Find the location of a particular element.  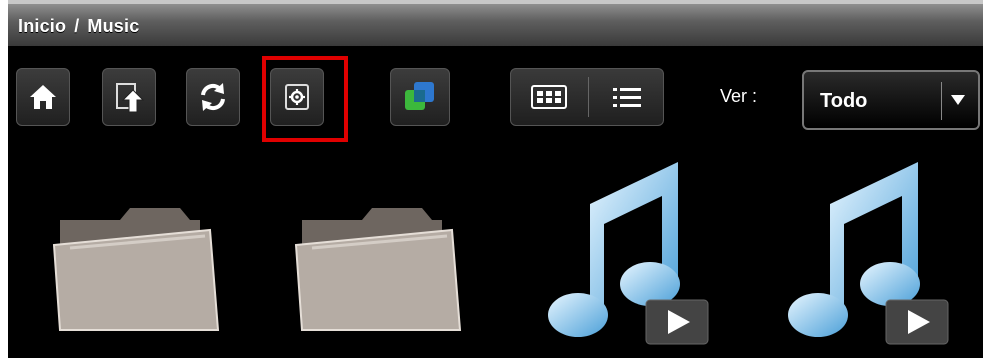

grid-view-icon is located at coordinates (549, 97).